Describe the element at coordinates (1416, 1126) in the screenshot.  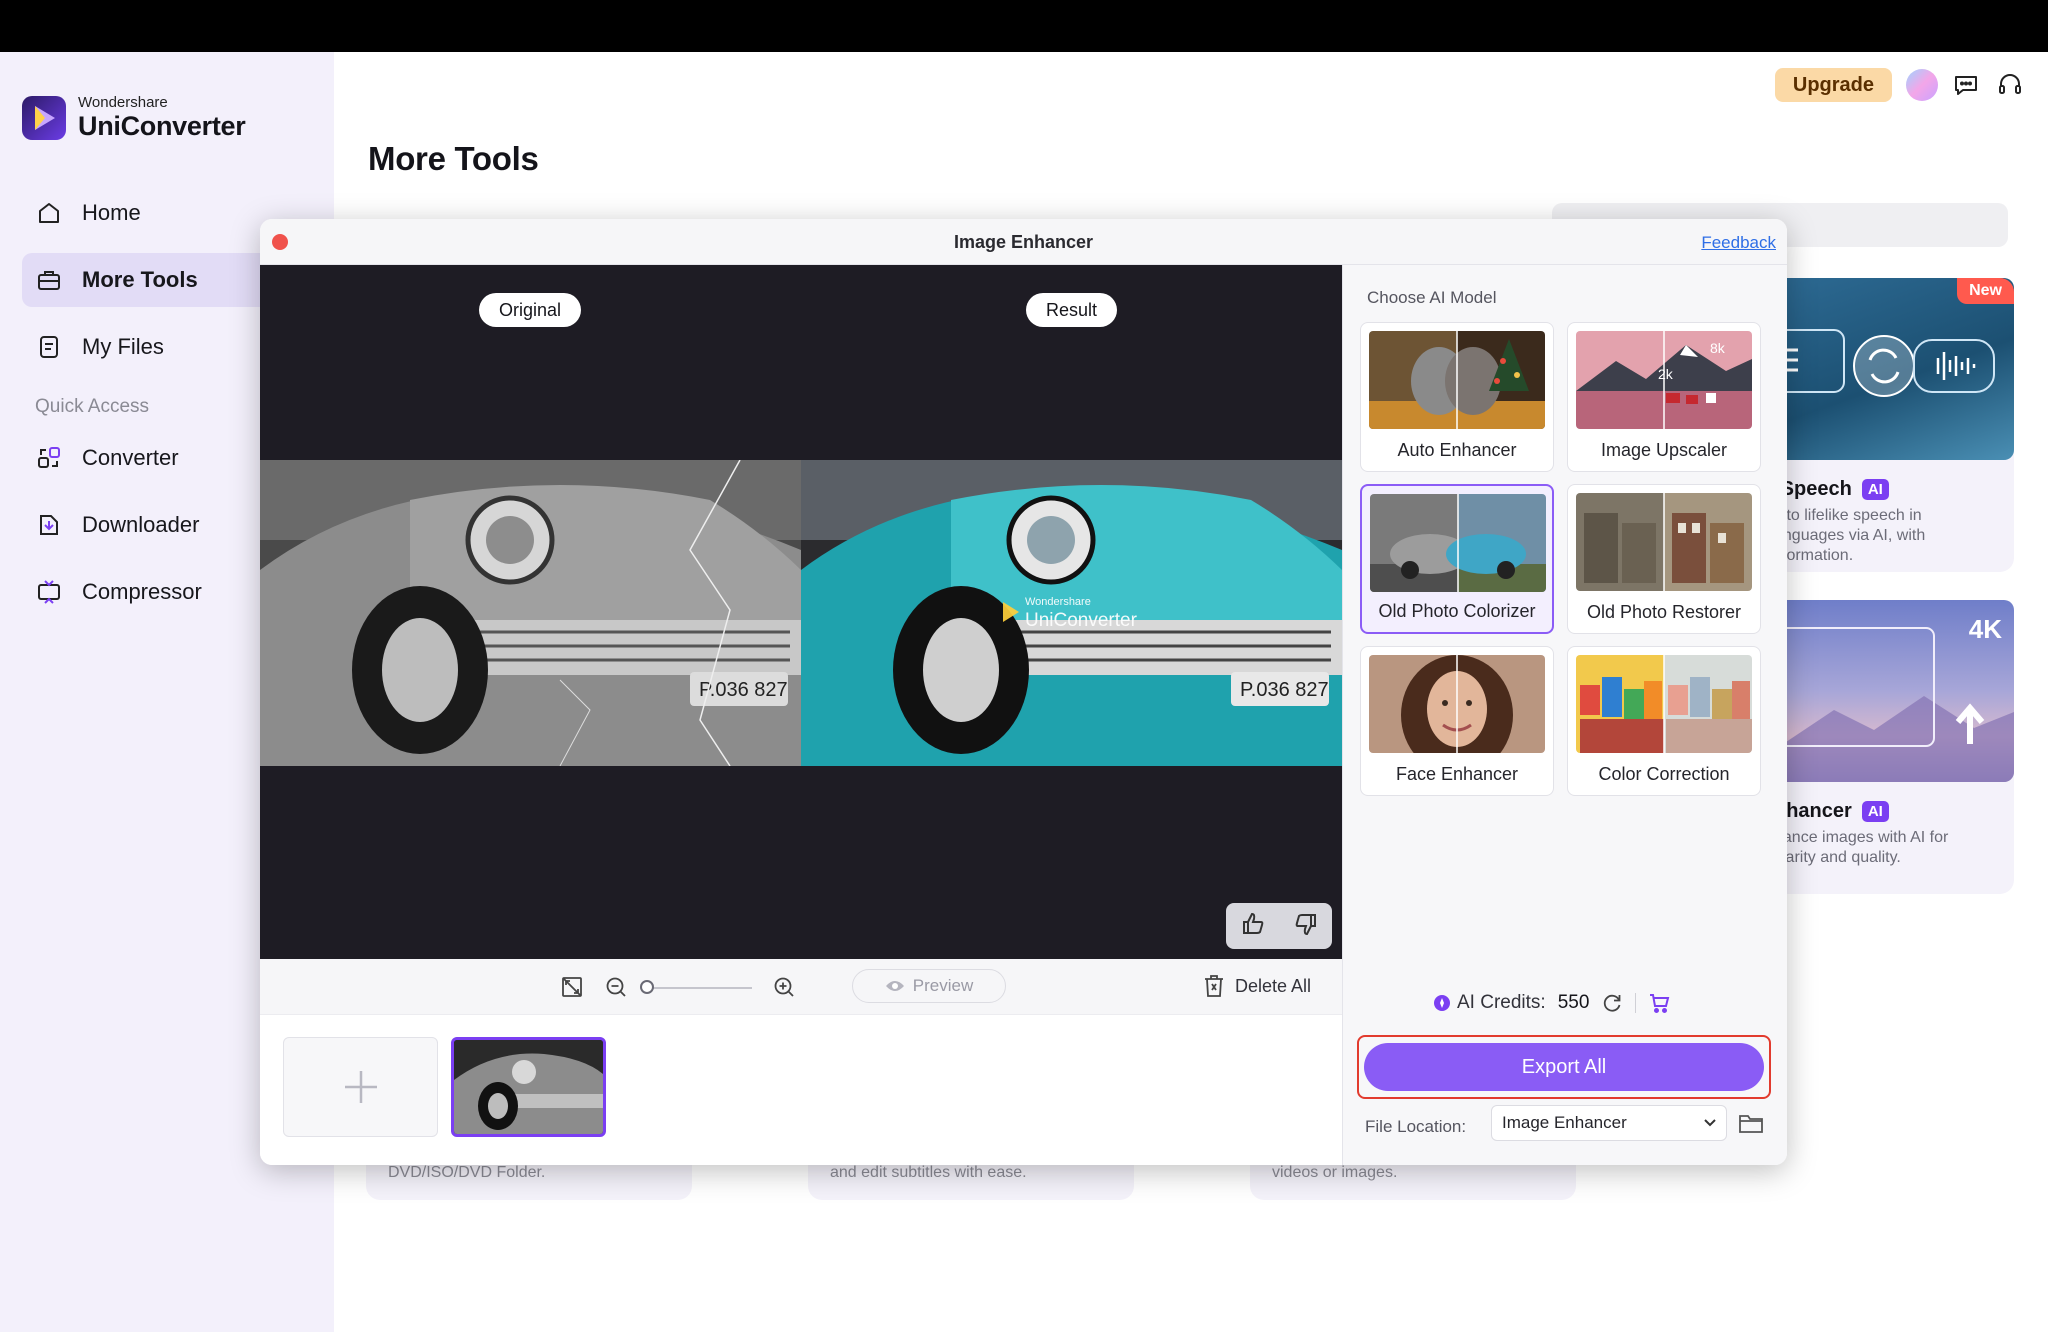
I see `file-location-label: File Location:` at that location.